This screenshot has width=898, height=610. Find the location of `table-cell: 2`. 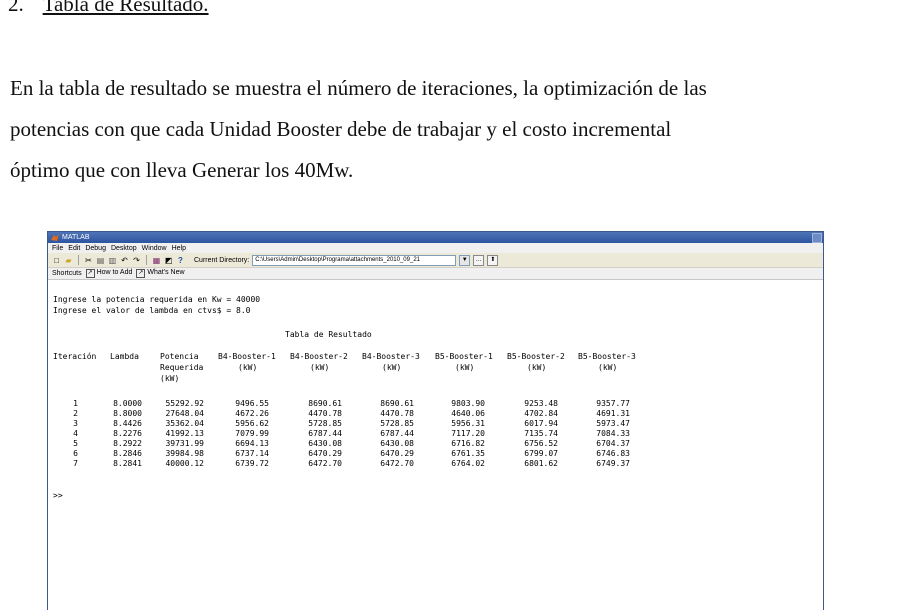

table-cell: 2 is located at coordinates (75, 413).